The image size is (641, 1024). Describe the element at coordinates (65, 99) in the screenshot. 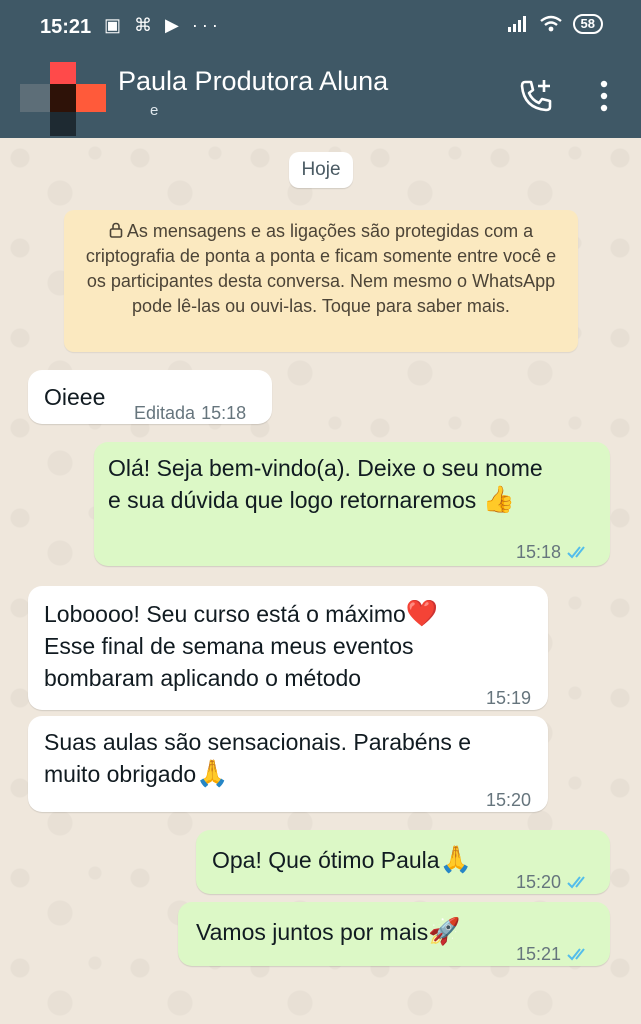

I see `avatar` at that location.